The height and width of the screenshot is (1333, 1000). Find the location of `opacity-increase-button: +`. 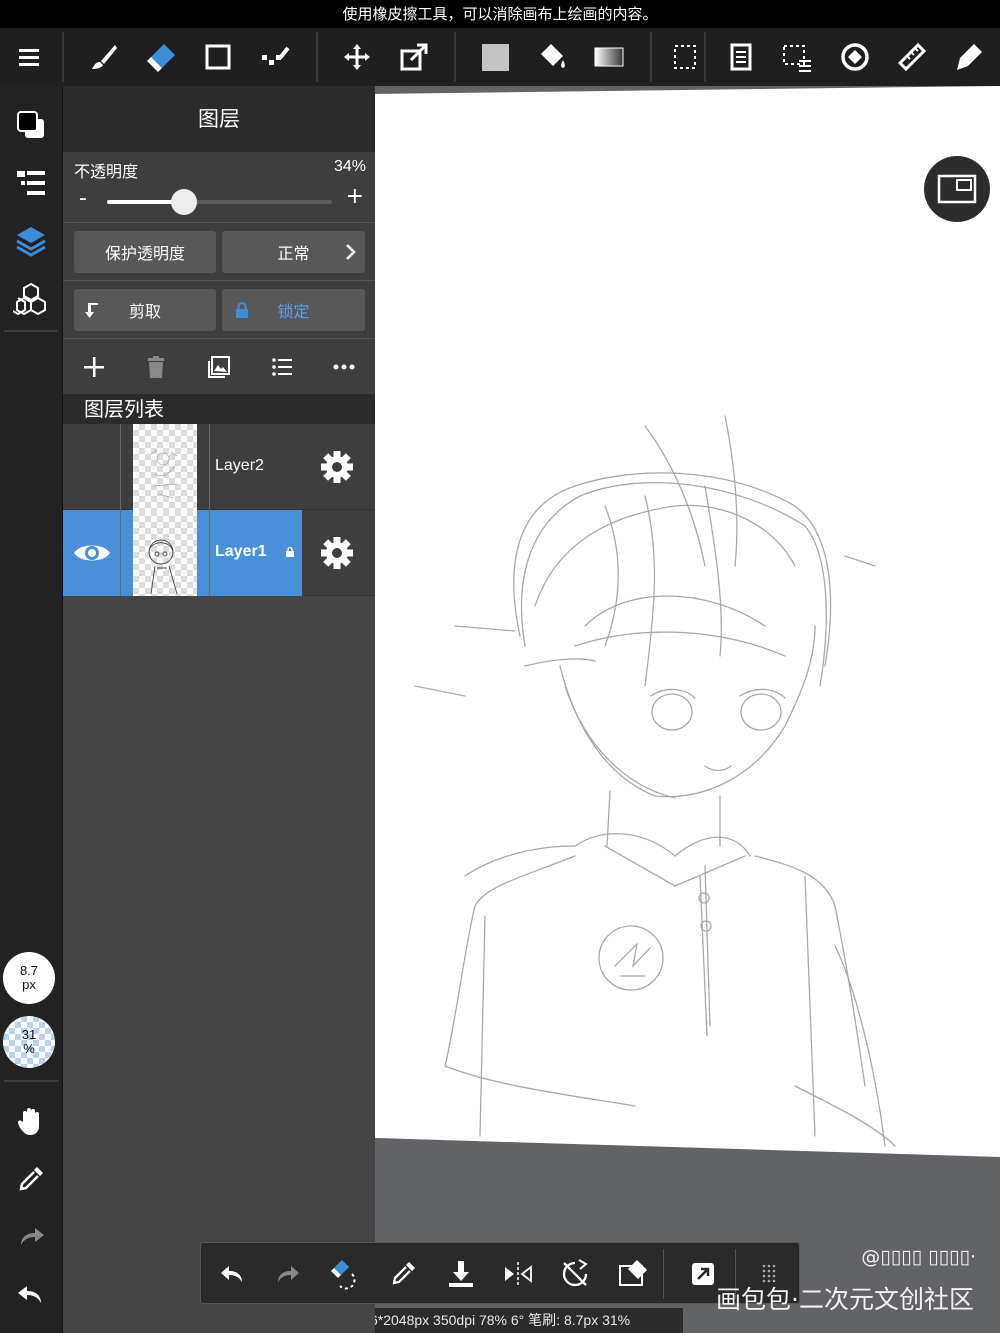

opacity-increase-button: + is located at coordinates (355, 196).